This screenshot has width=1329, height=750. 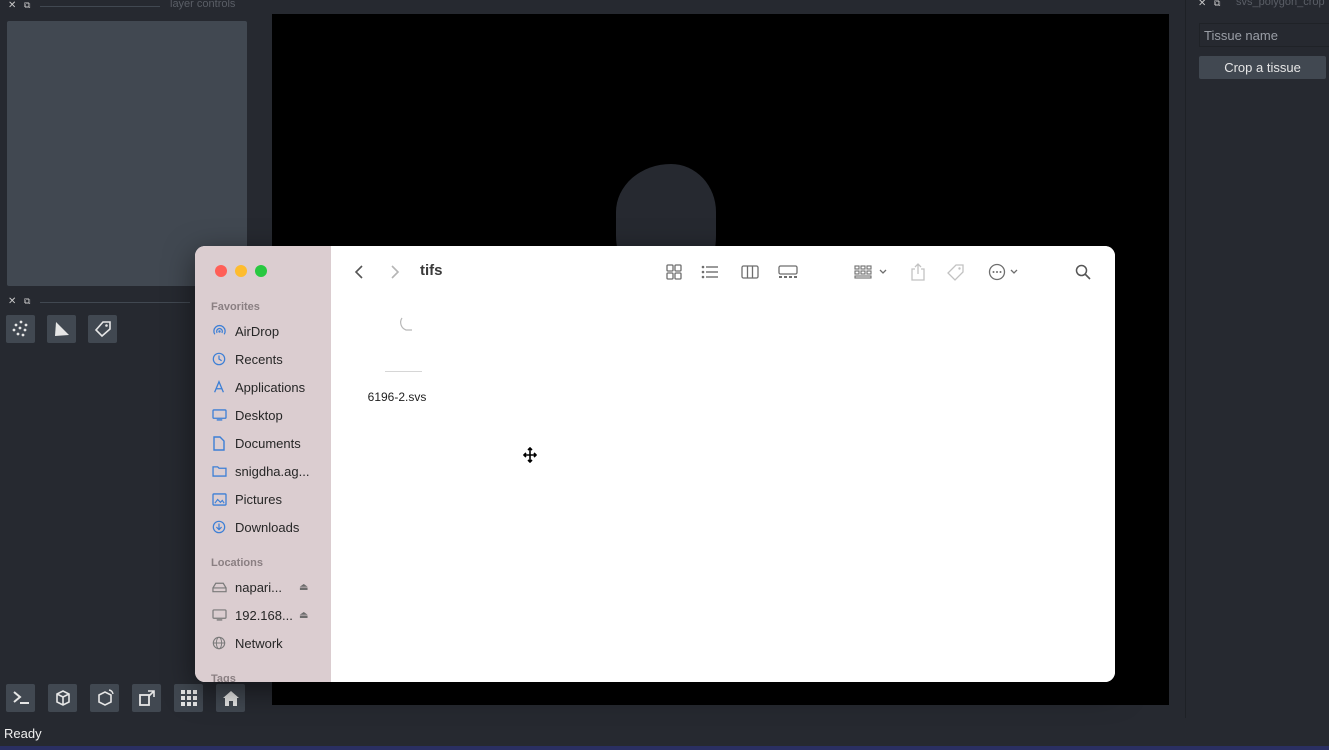 I want to click on move-cursor-icon, so click(x=530, y=457).